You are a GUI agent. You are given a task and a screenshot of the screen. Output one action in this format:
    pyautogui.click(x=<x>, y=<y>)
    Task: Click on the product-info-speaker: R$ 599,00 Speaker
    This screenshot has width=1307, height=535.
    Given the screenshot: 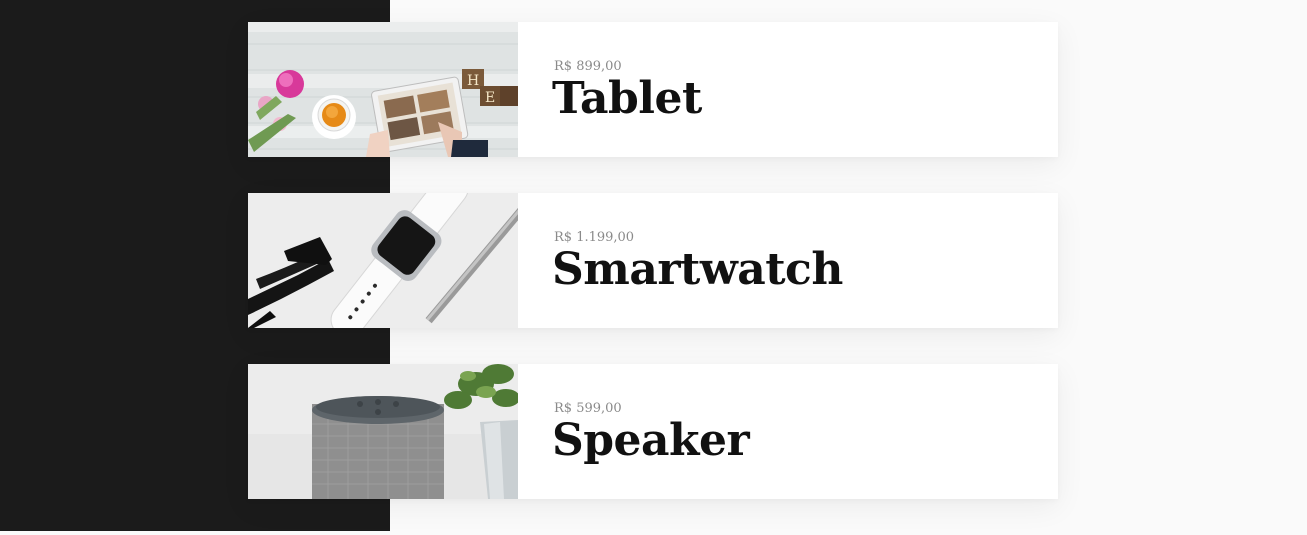 What is the action you would take?
    pyautogui.click(x=788, y=431)
    